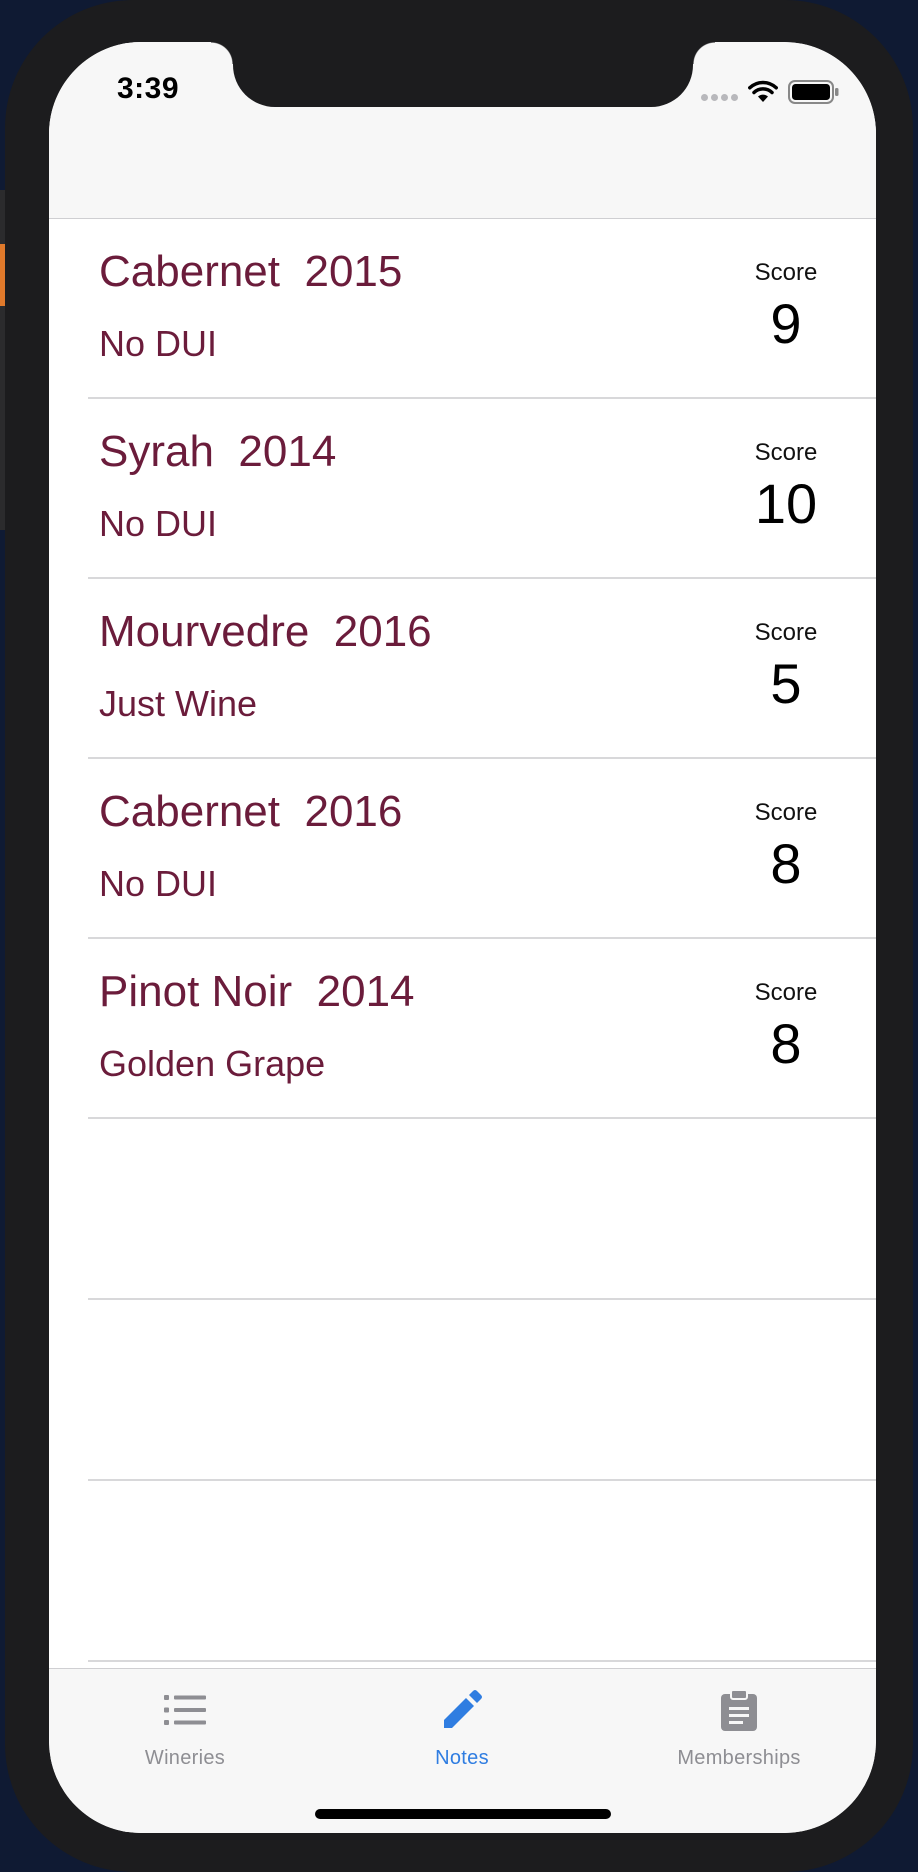  I want to click on score-value: 10, so click(786, 503).